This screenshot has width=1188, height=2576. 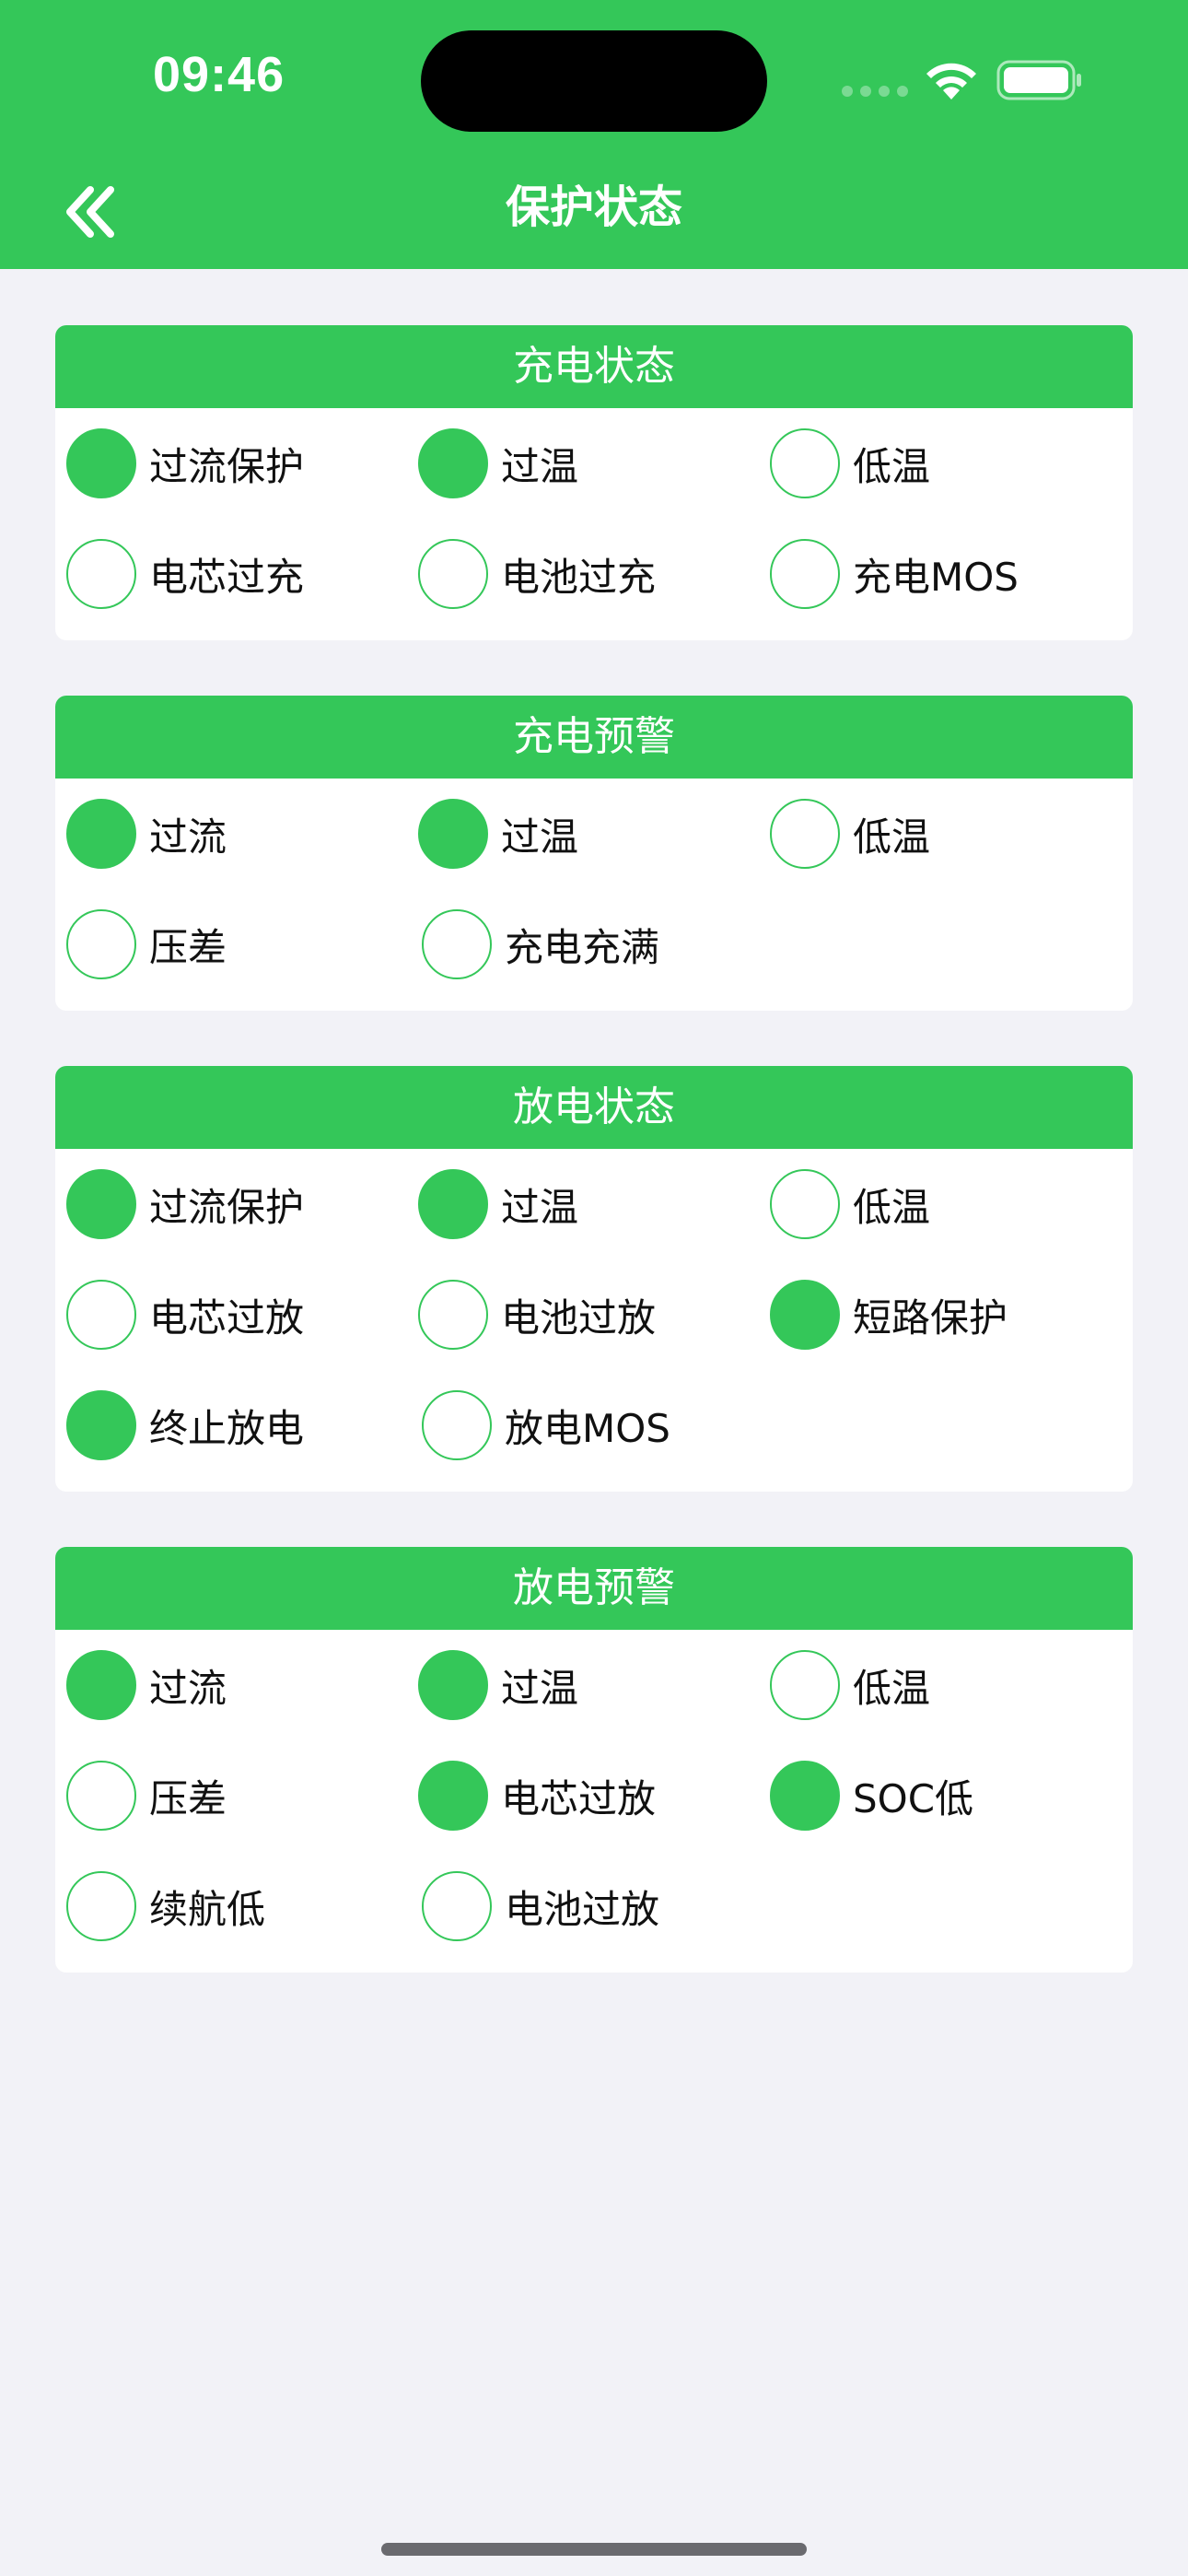 I want to click on status-time: 09:46, so click(x=219, y=74).